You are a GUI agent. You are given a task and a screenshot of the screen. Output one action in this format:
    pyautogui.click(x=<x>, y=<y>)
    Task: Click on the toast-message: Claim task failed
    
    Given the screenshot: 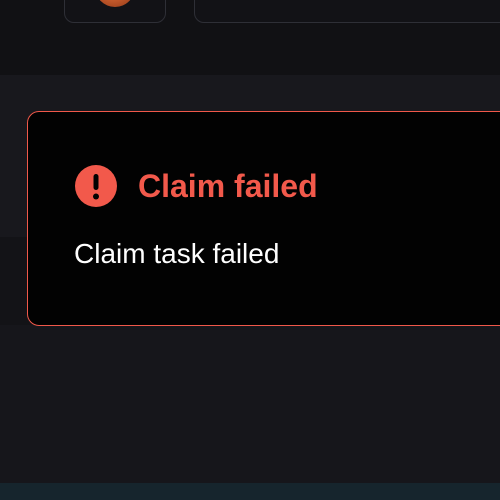 What is the action you would take?
    pyautogui.click(x=177, y=253)
    